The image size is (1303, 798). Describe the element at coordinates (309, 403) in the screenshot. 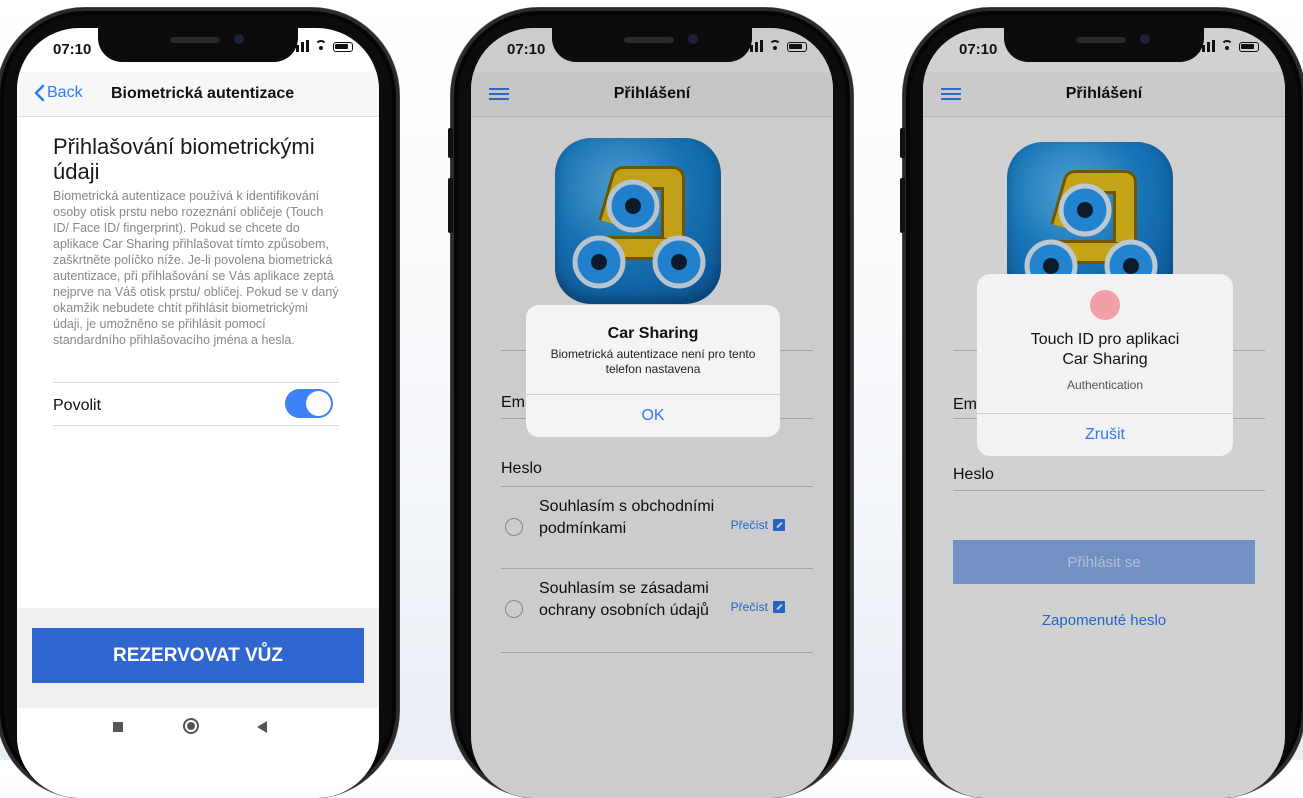

I see `biometric-toggle` at that location.